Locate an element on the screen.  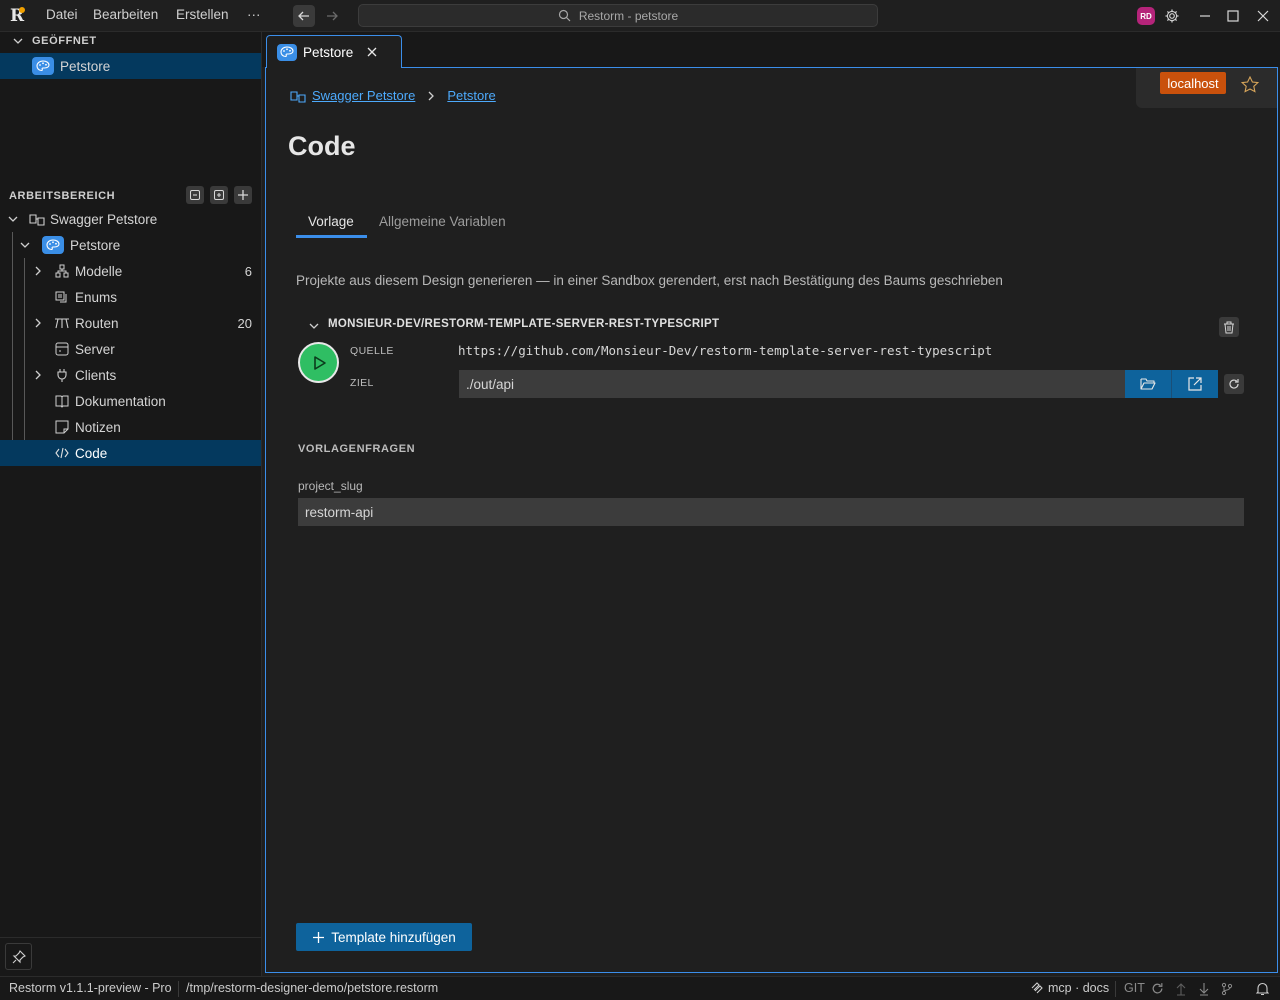
tree-item-label: Modelle is located at coordinates (99, 271).